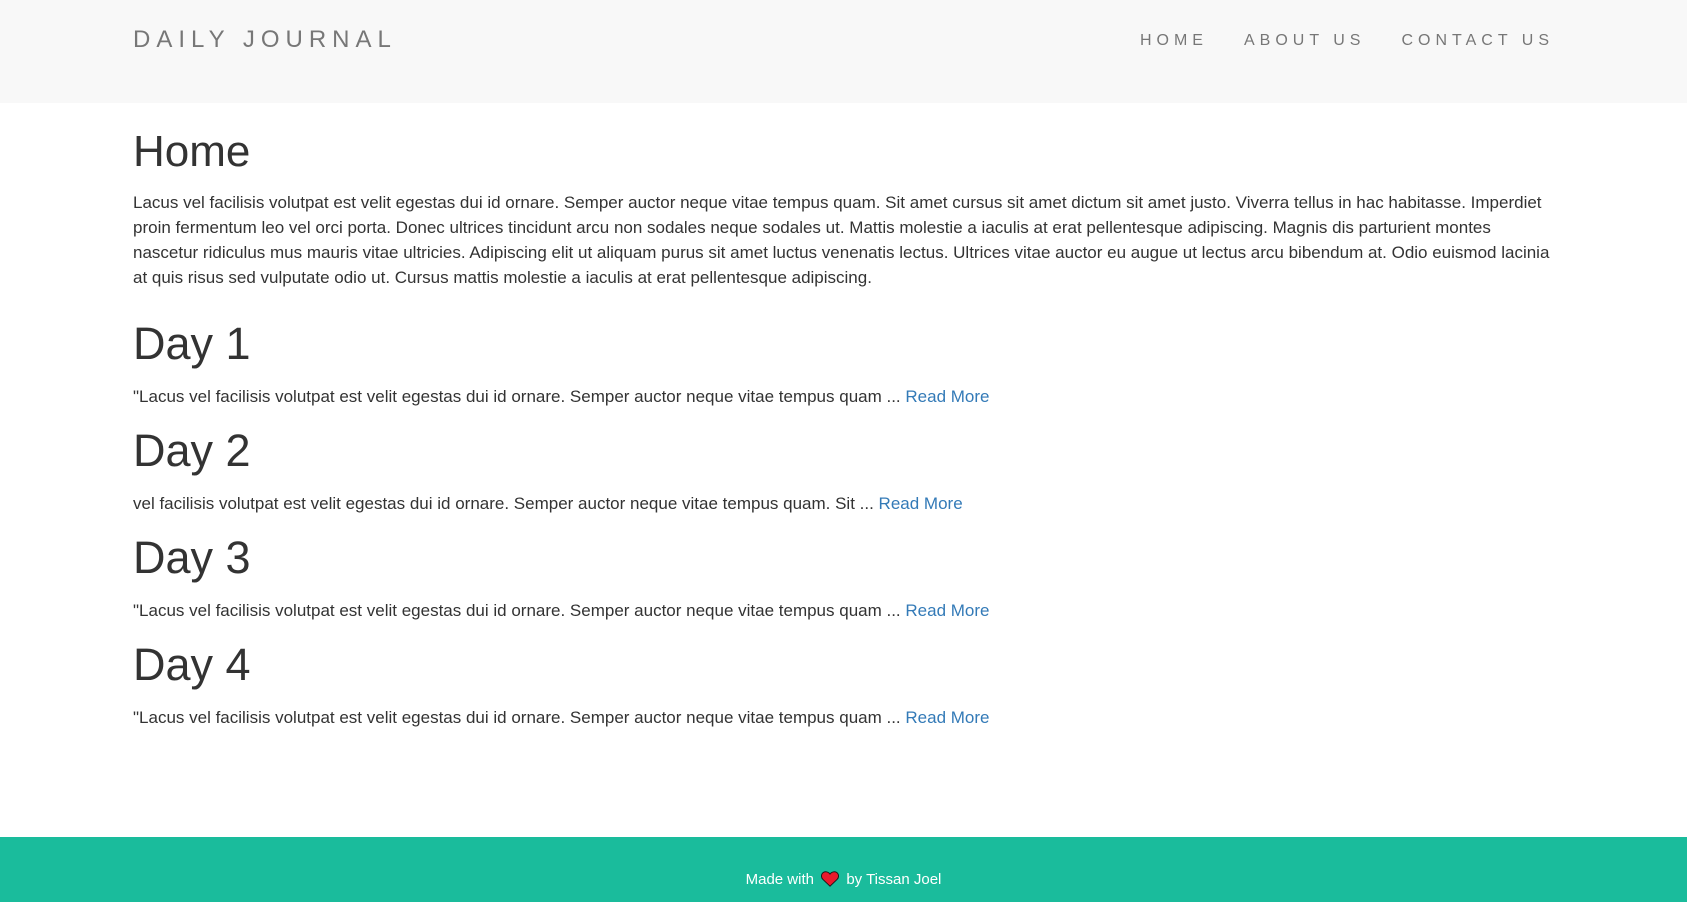 The height and width of the screenshot is (902, 1687). What do you see at coordinates (192, 450) in the screenshot?
I see `post-title: Day 2` at bounding box center [192, 450].